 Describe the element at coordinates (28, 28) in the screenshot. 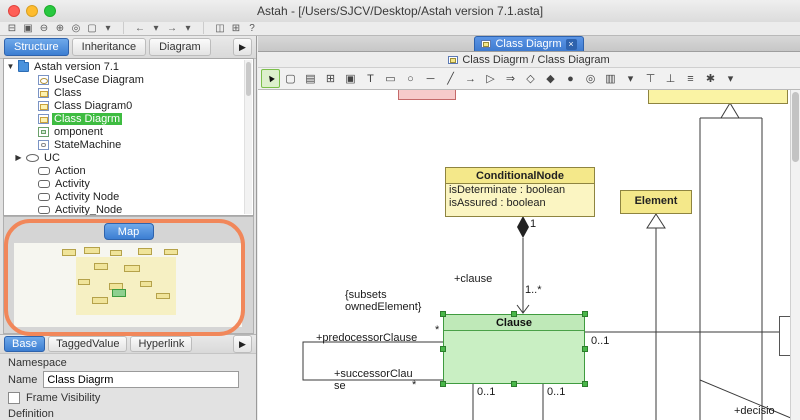

I see `toolbar-icon: ▣` at that location.